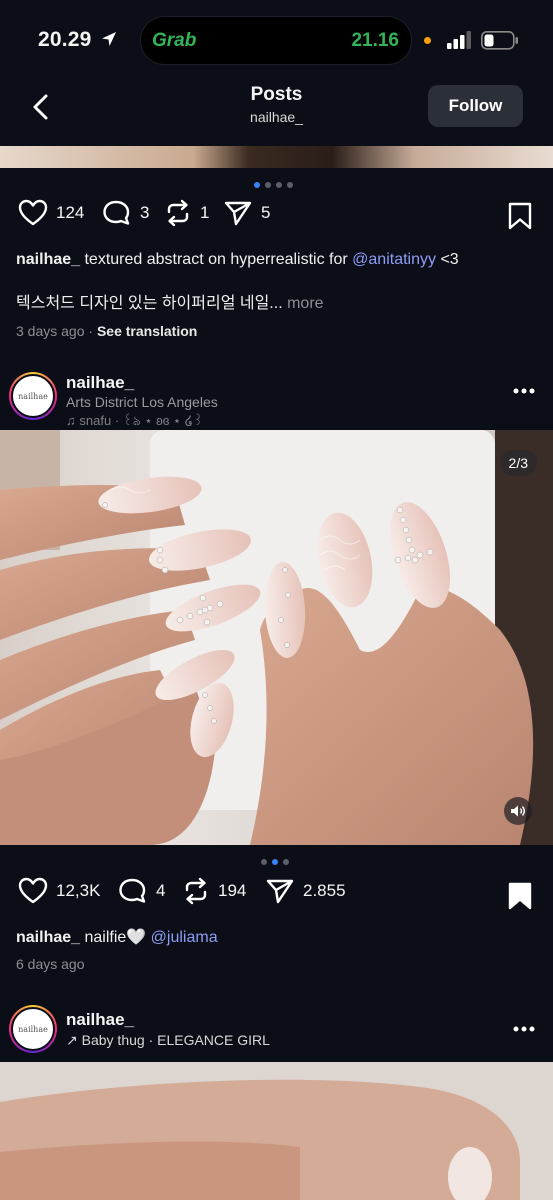 This screenshot has width=553, height=1200. I want to click on app-header: Posts nailhae_ Follow, so click(276, 113).